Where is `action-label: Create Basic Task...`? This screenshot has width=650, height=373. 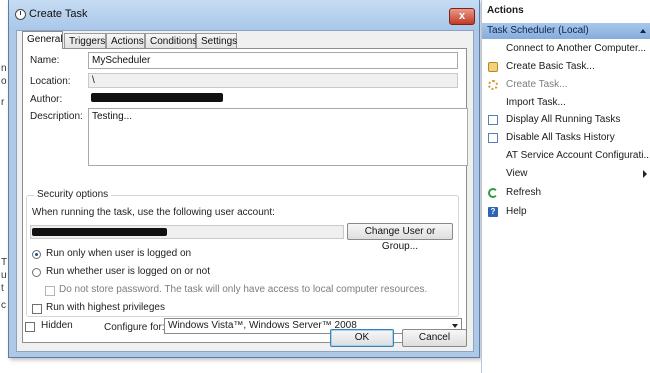 action-label: Create Basic Task... is located at coordinates (550, 66).